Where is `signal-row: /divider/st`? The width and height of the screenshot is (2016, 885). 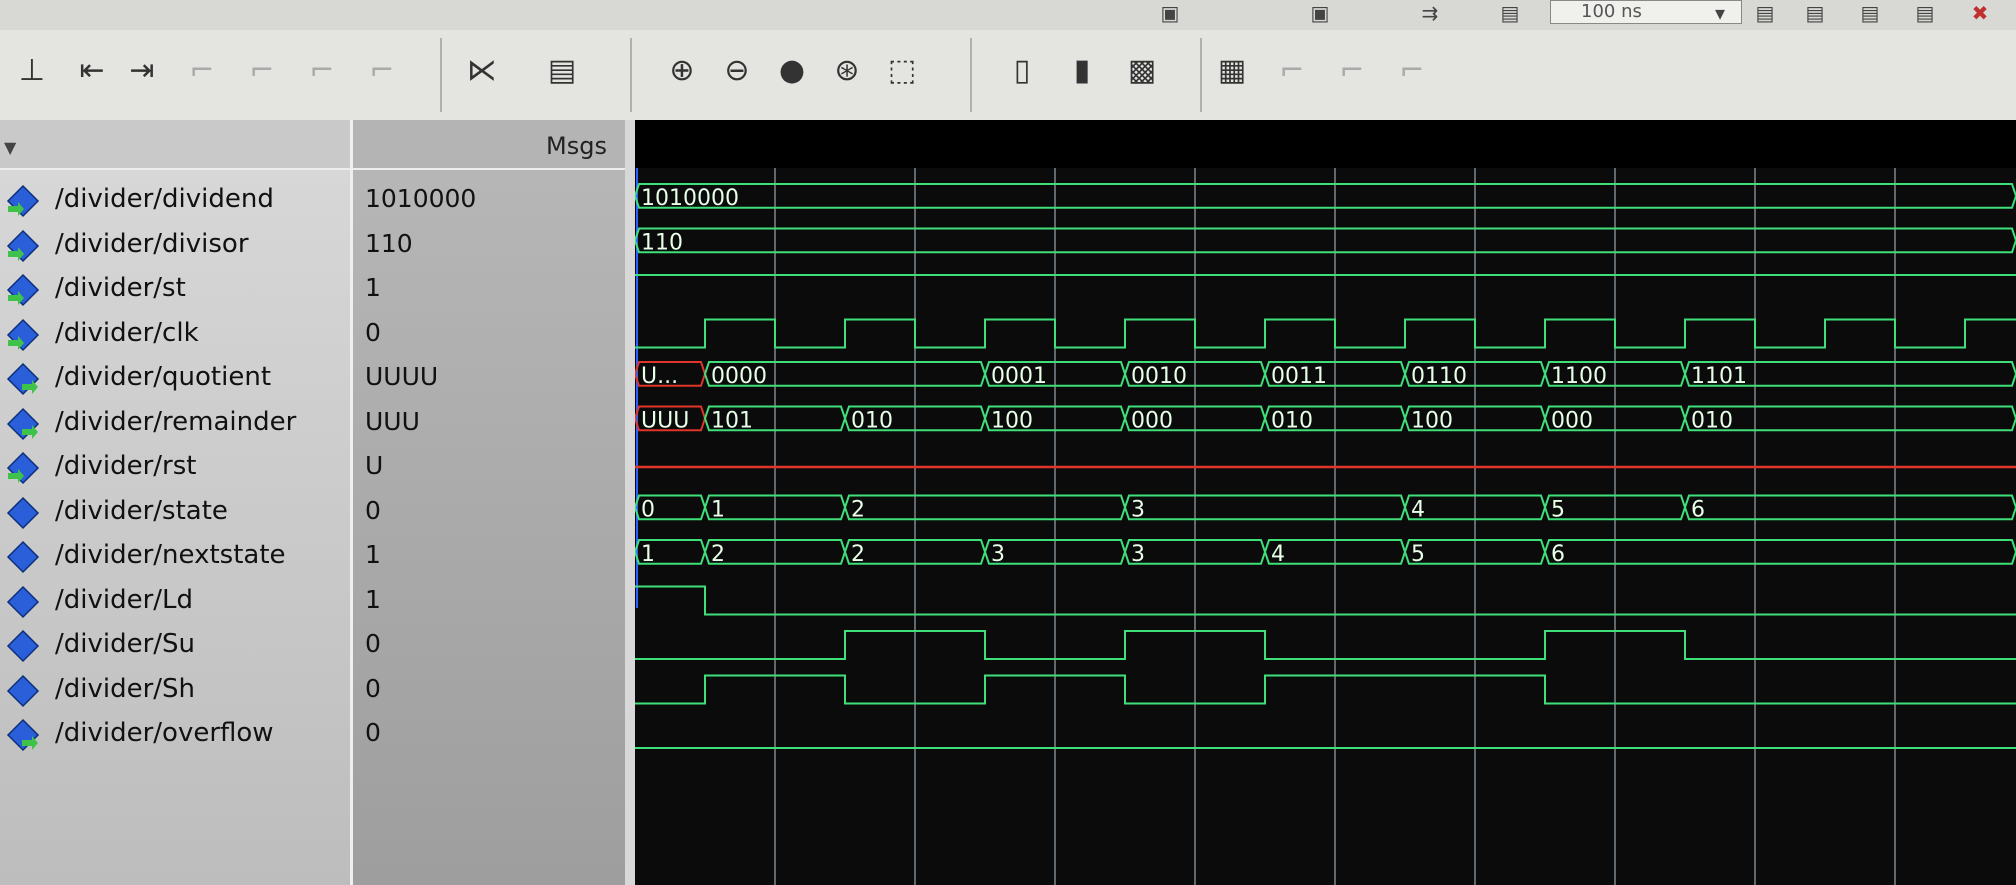
signal-row: /divider/st is located at coordinates (175, 289).